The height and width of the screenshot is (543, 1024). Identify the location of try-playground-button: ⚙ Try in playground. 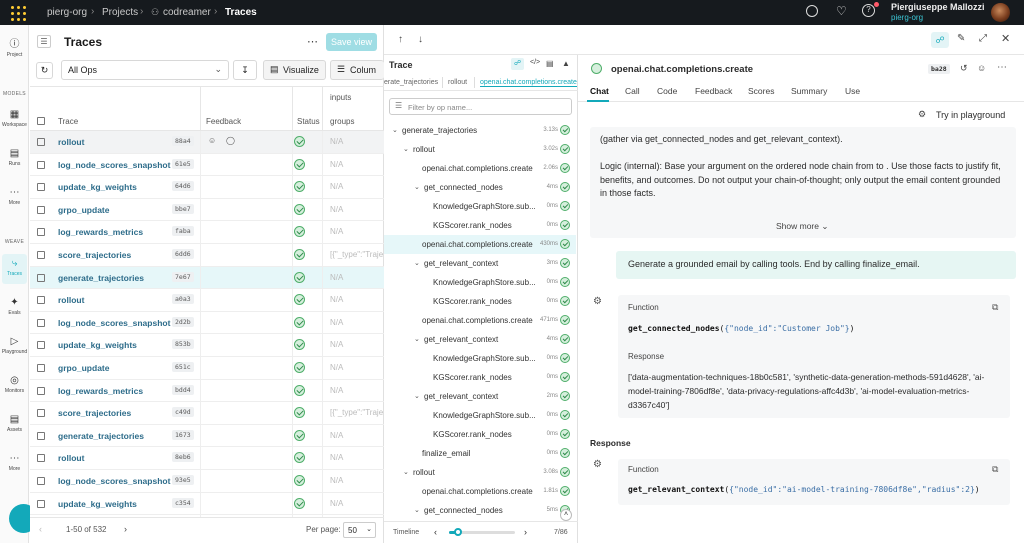
(968, 116).